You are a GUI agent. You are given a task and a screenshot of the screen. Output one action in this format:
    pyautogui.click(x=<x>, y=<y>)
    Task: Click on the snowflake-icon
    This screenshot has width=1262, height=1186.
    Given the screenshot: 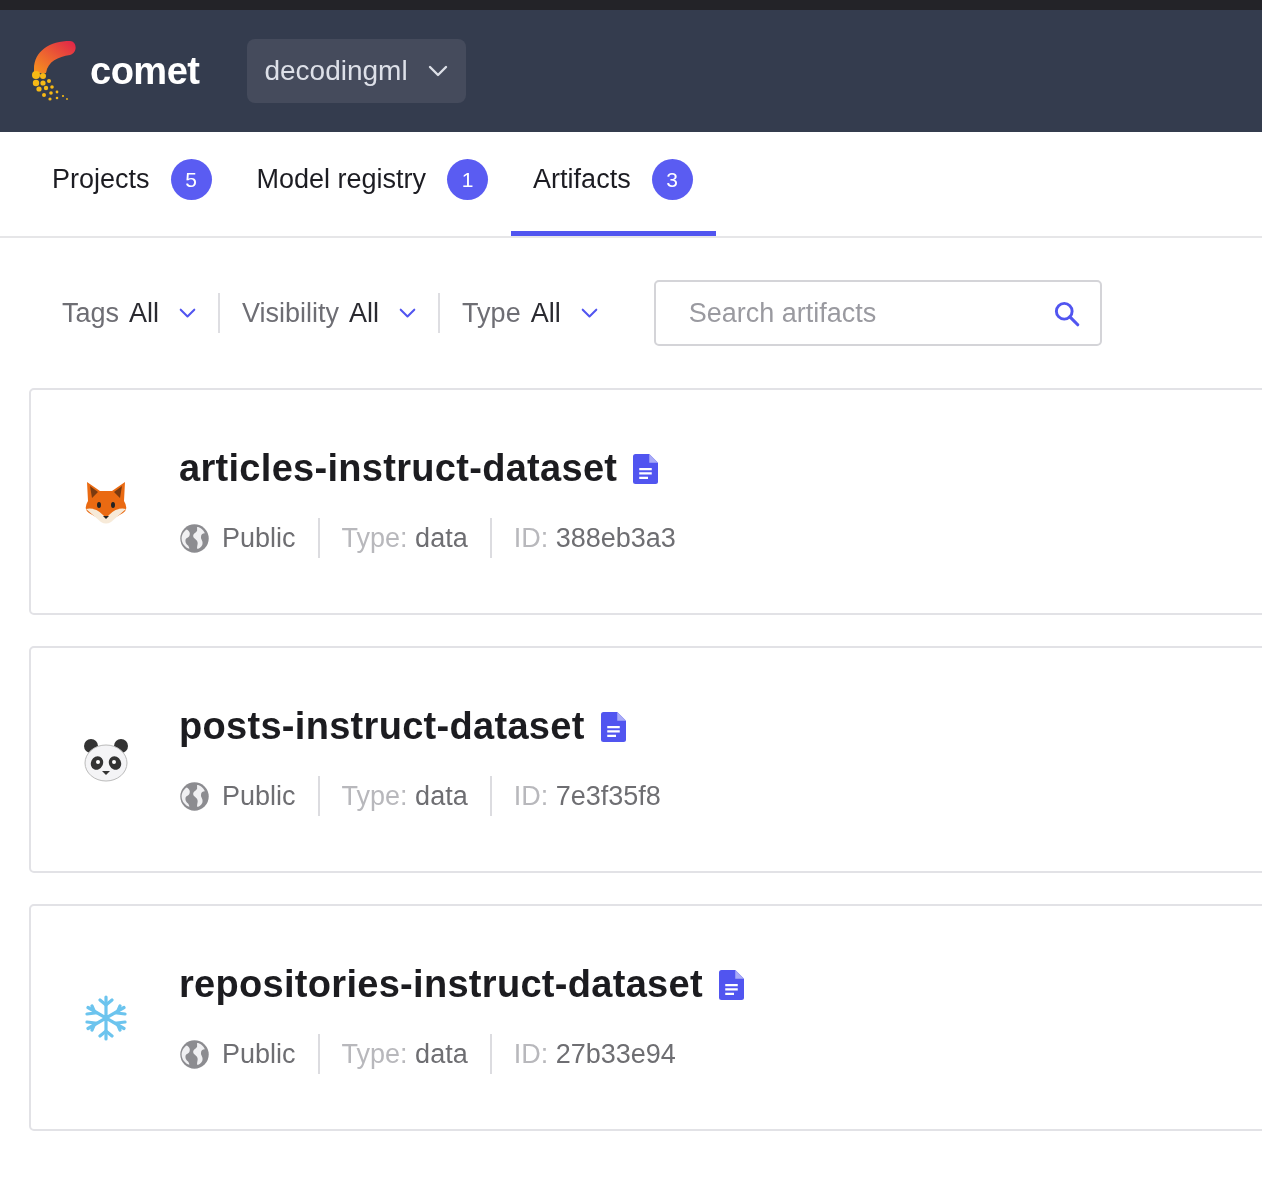 What is the action you would take?
    pyautogui.click(x=106, y=1017)
    